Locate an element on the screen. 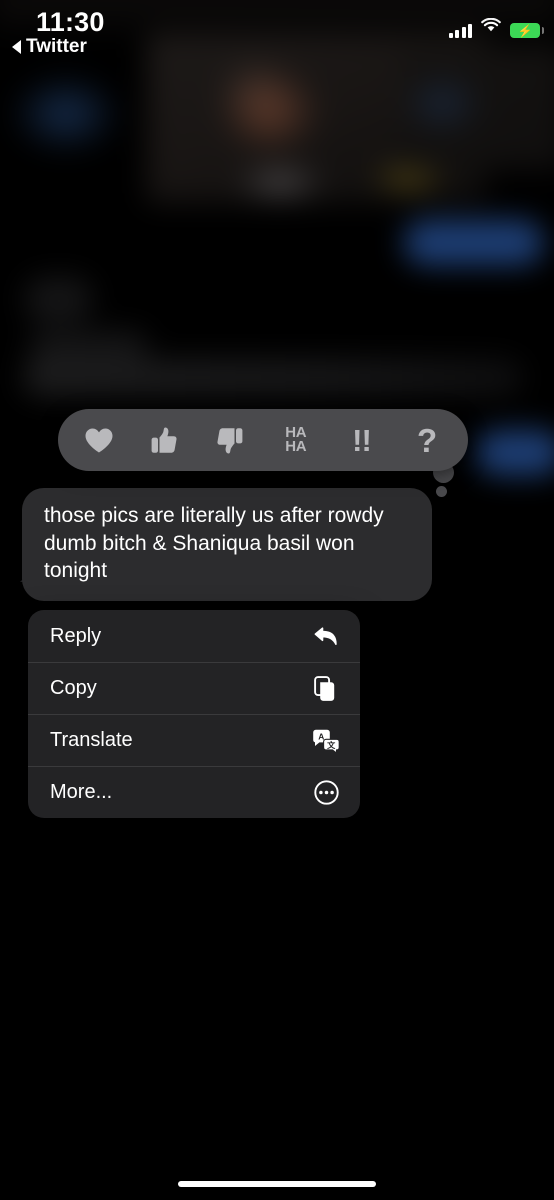  menu-item-label: Copy is located at coordinates (73, 688).